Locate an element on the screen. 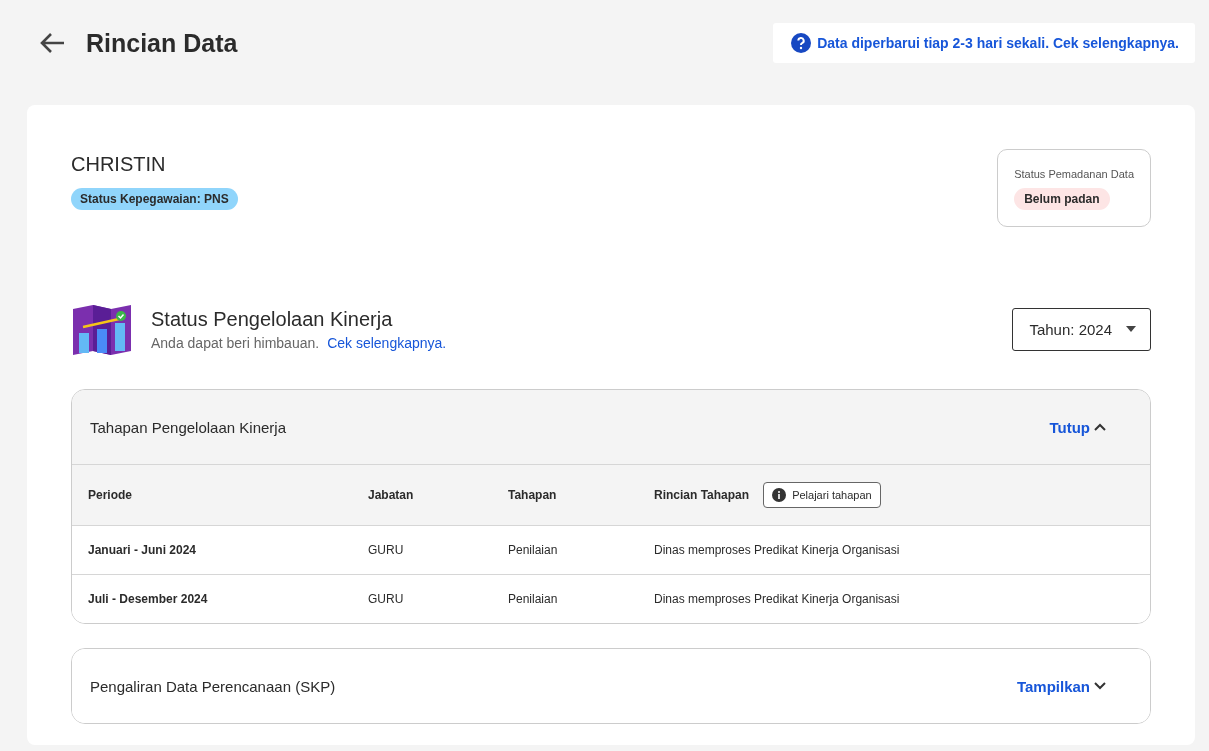 The image size is (1209, 751). chevron-down-icon is located at coordinates (1100, 686).